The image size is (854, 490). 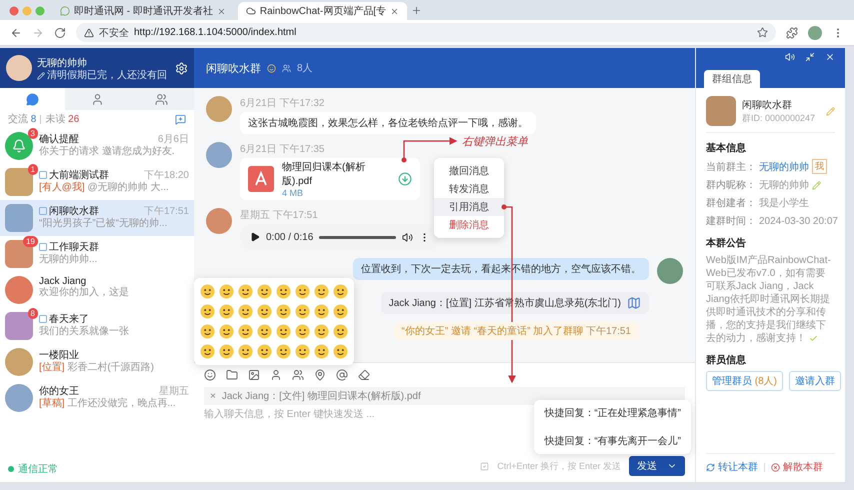 What do you see at coordinates (290, 237) in the screenshot?
I see `audio-time: 0:00 / 0:16` at bounding box center [290, 237].